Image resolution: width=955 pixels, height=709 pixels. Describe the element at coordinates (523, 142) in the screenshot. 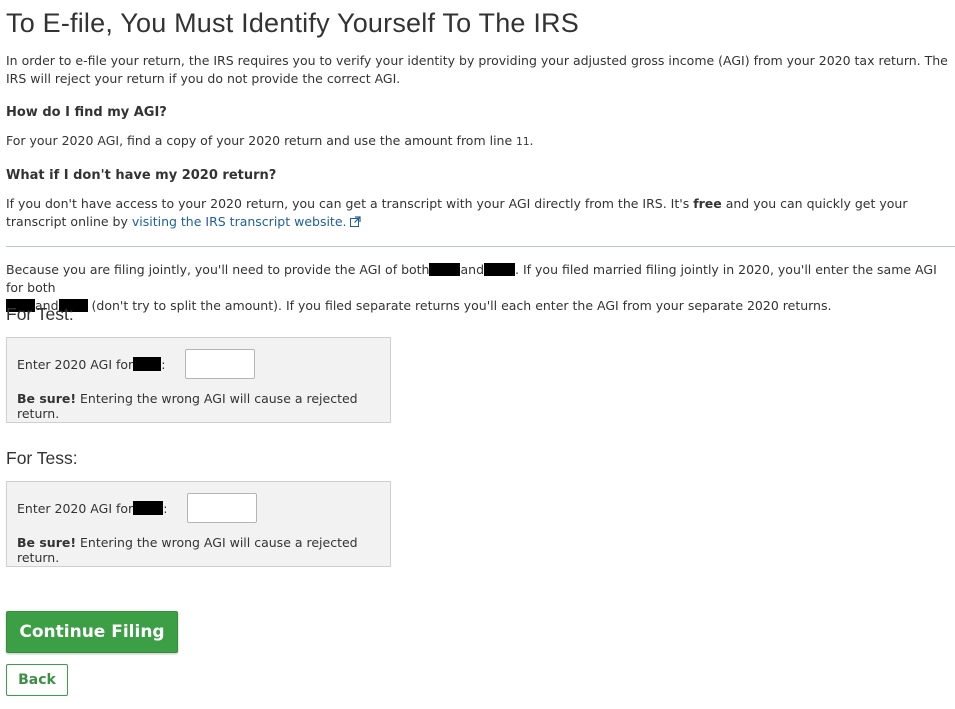

I see `line-number: 11` at that location.